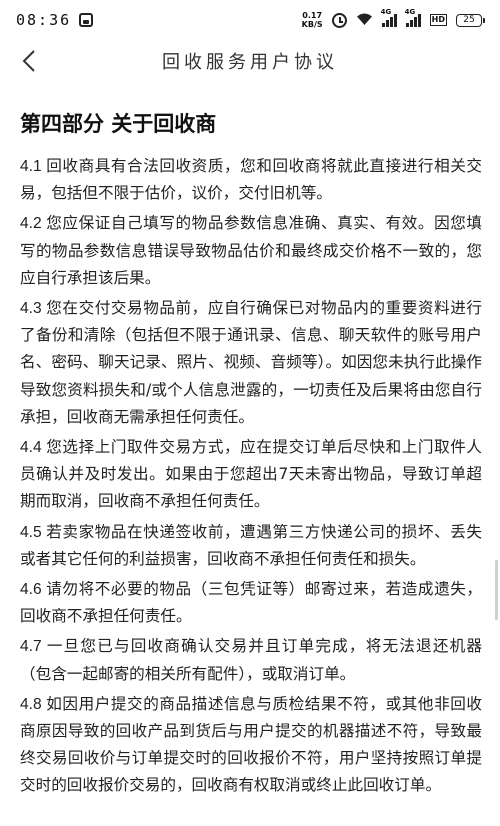  I want to click on nav-bar: 回收服务用户协议, so click(250, 61).